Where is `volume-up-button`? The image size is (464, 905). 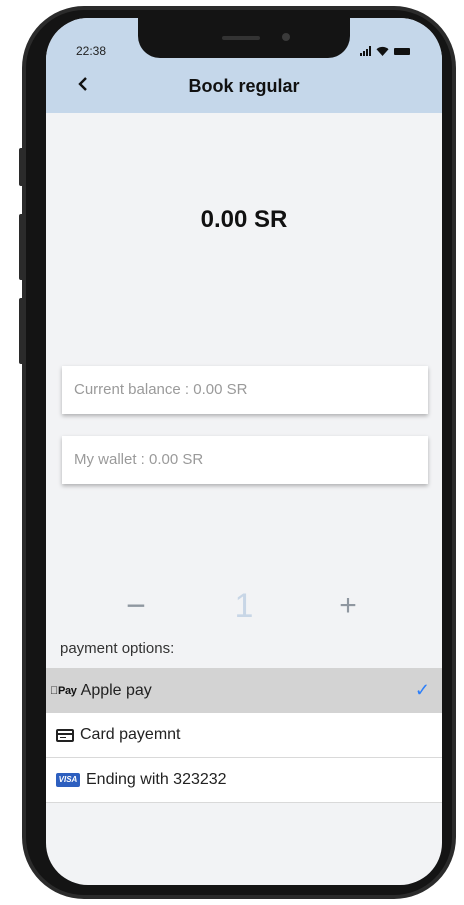 volume-up-button is located at coordinates (21, 247).